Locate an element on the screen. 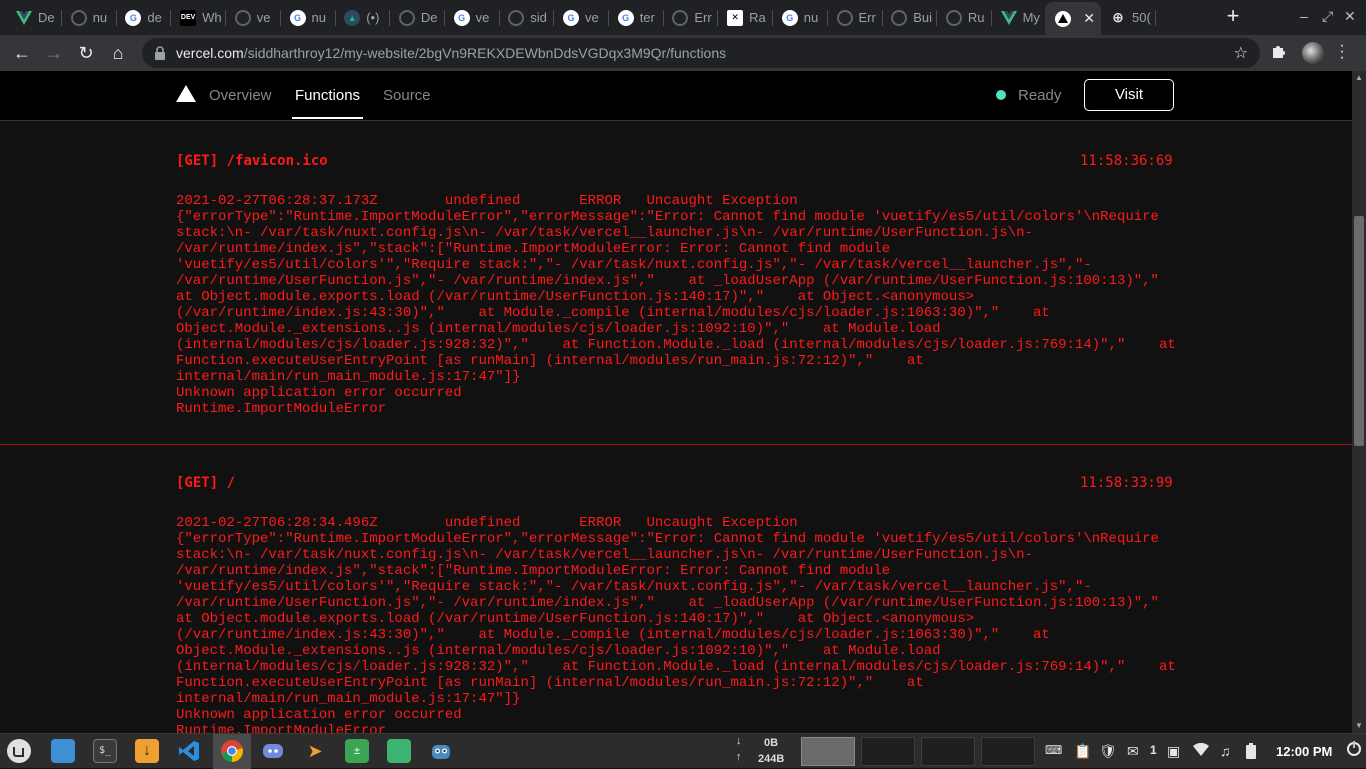 The height and width of the screenshot is (769, 1366). terminal-icon: $_ is located at coordinates (105, 751).